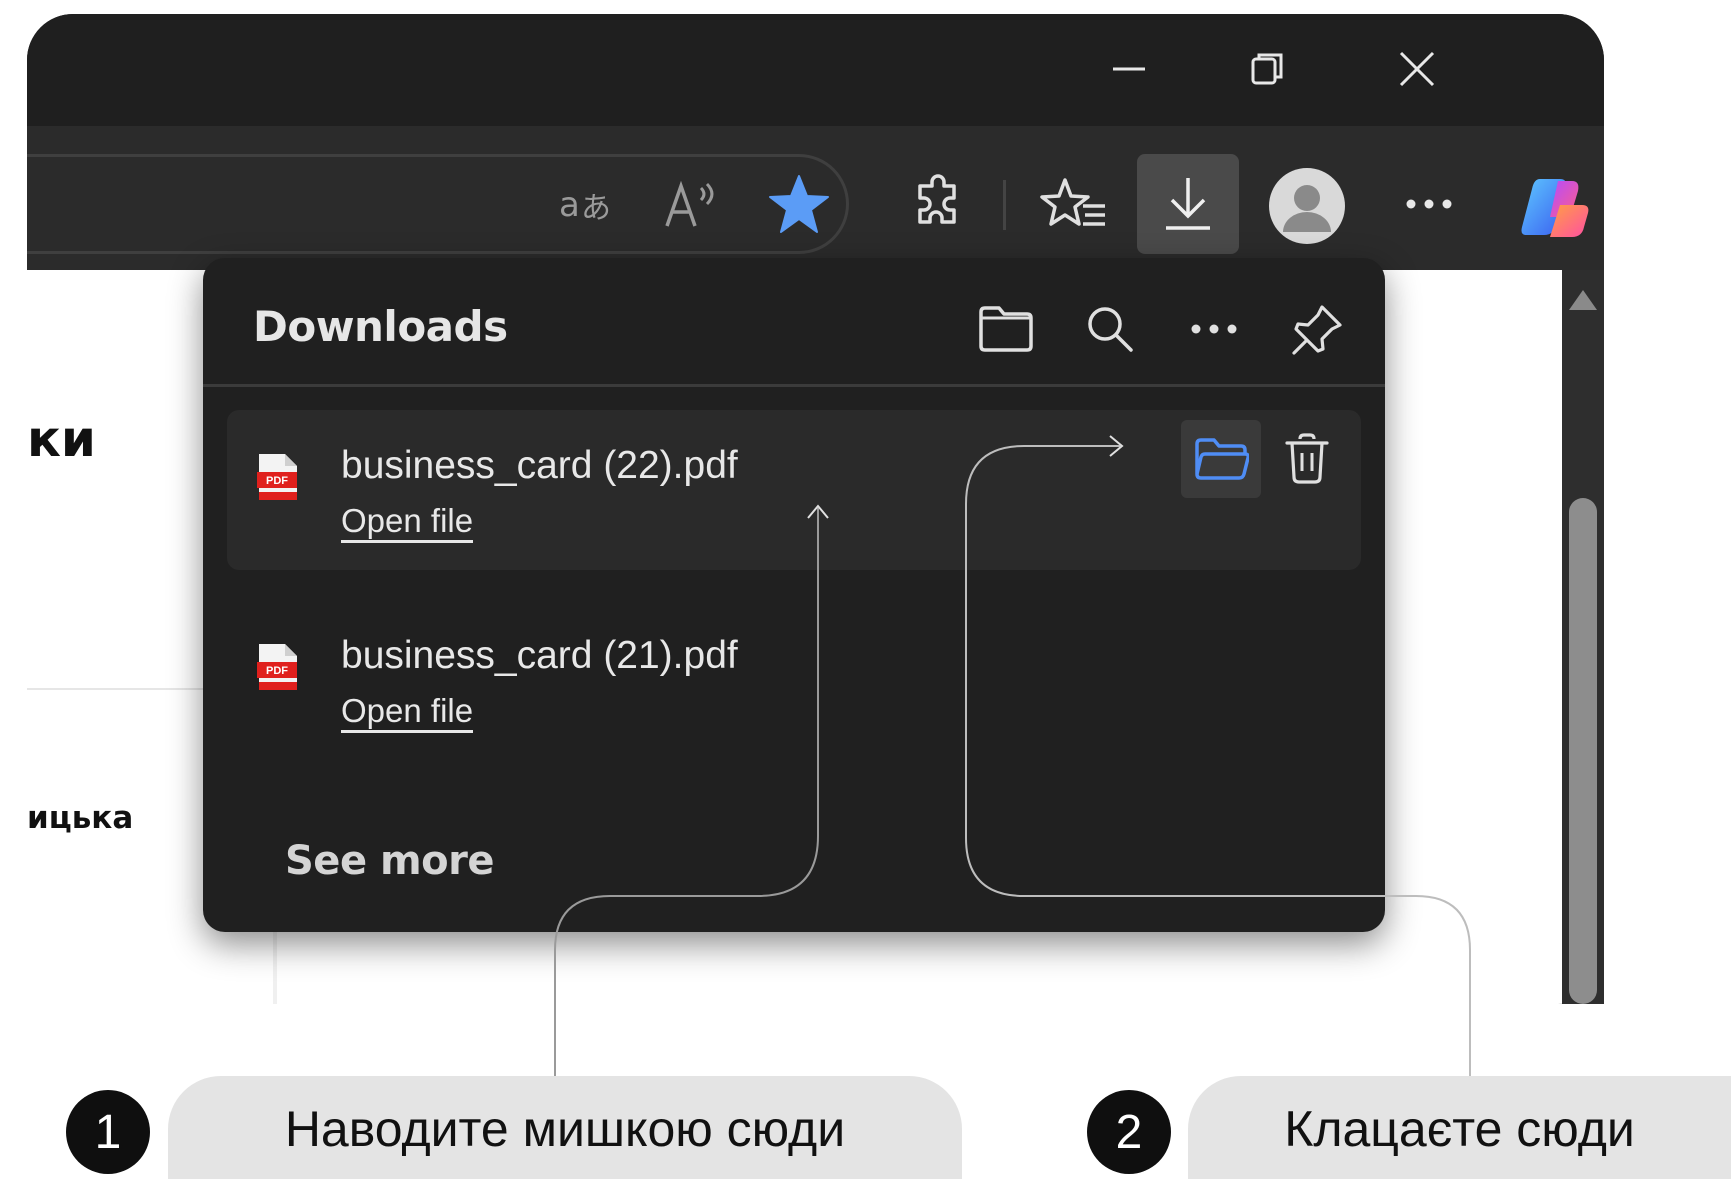  What do you see at coordinates (438, 204) in the screenshot?
I see `address-bar` at bounding box center [438, 204].